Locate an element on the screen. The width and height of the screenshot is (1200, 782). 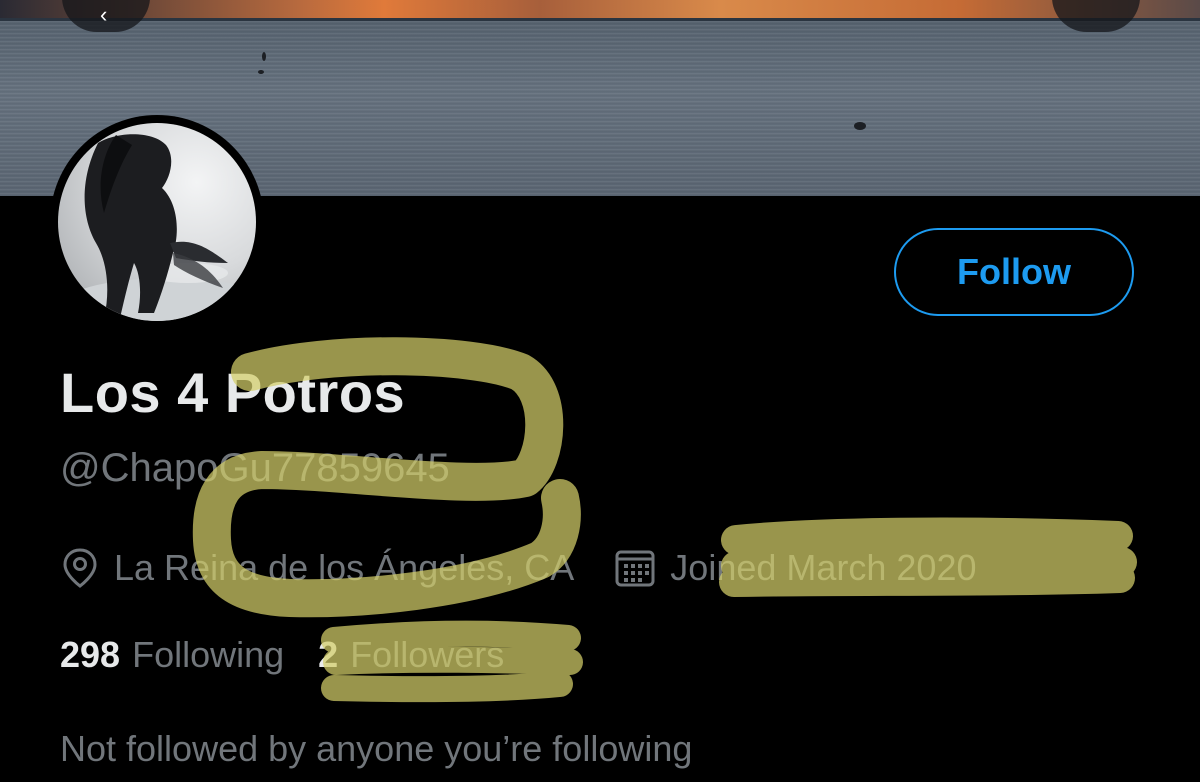
followers-label: Followers is located at coordinates (427, 654).